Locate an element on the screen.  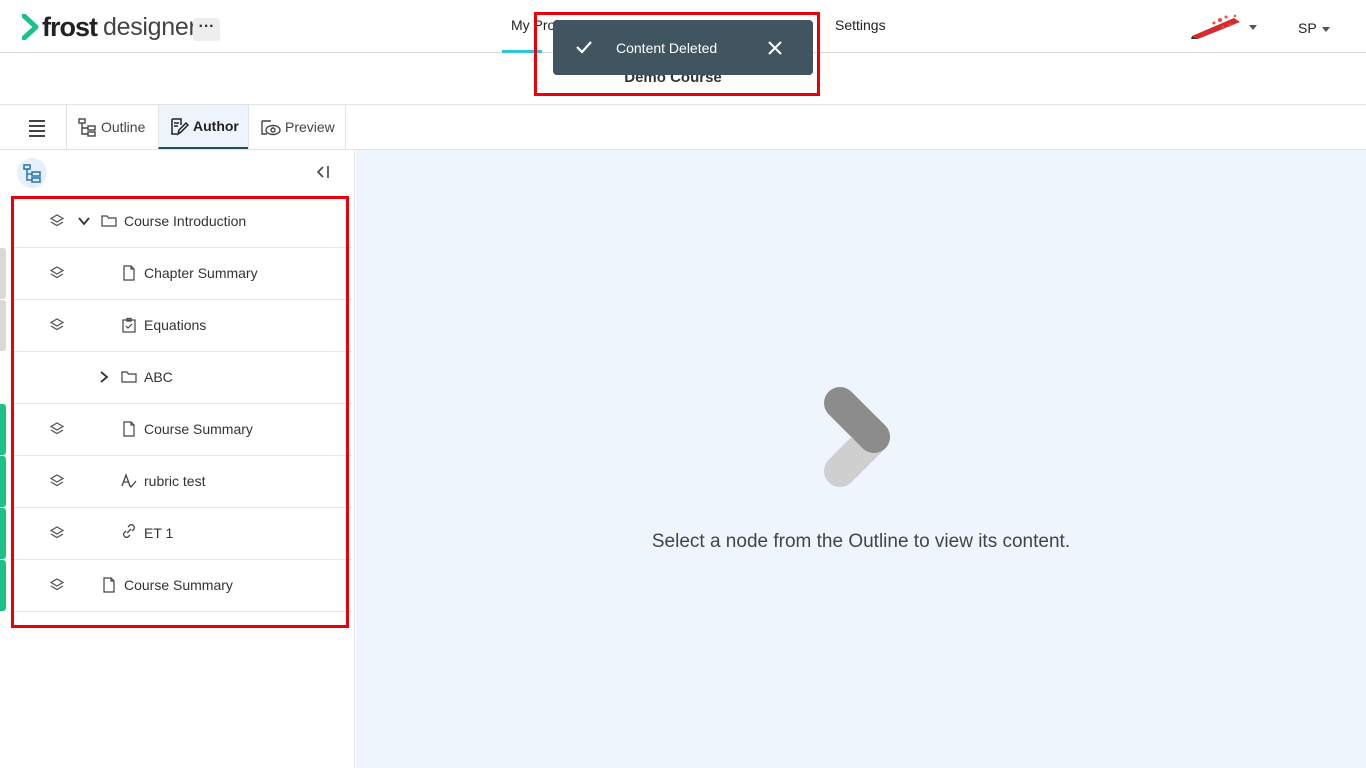
nav-my-projects: My Pro is located at coordinates (533, 25).